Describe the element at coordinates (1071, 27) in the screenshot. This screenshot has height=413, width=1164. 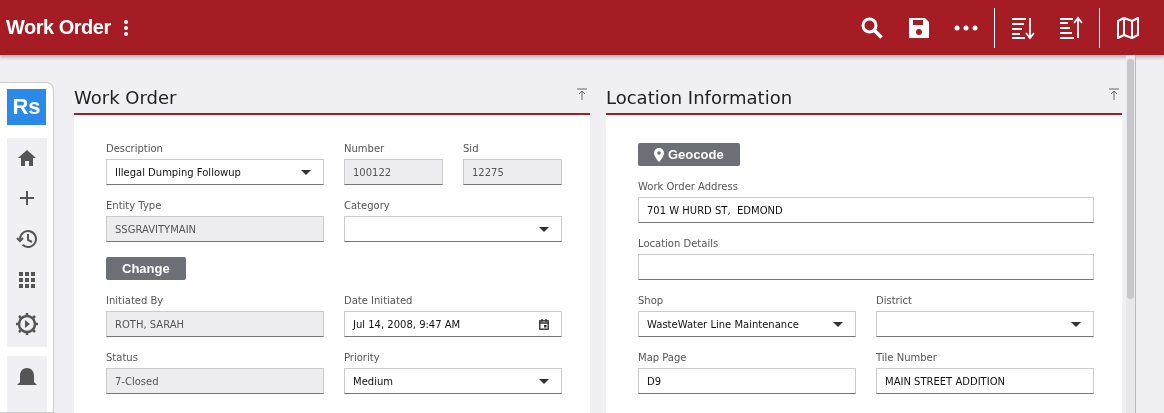
I see `sort-ascending-icon` at that location.